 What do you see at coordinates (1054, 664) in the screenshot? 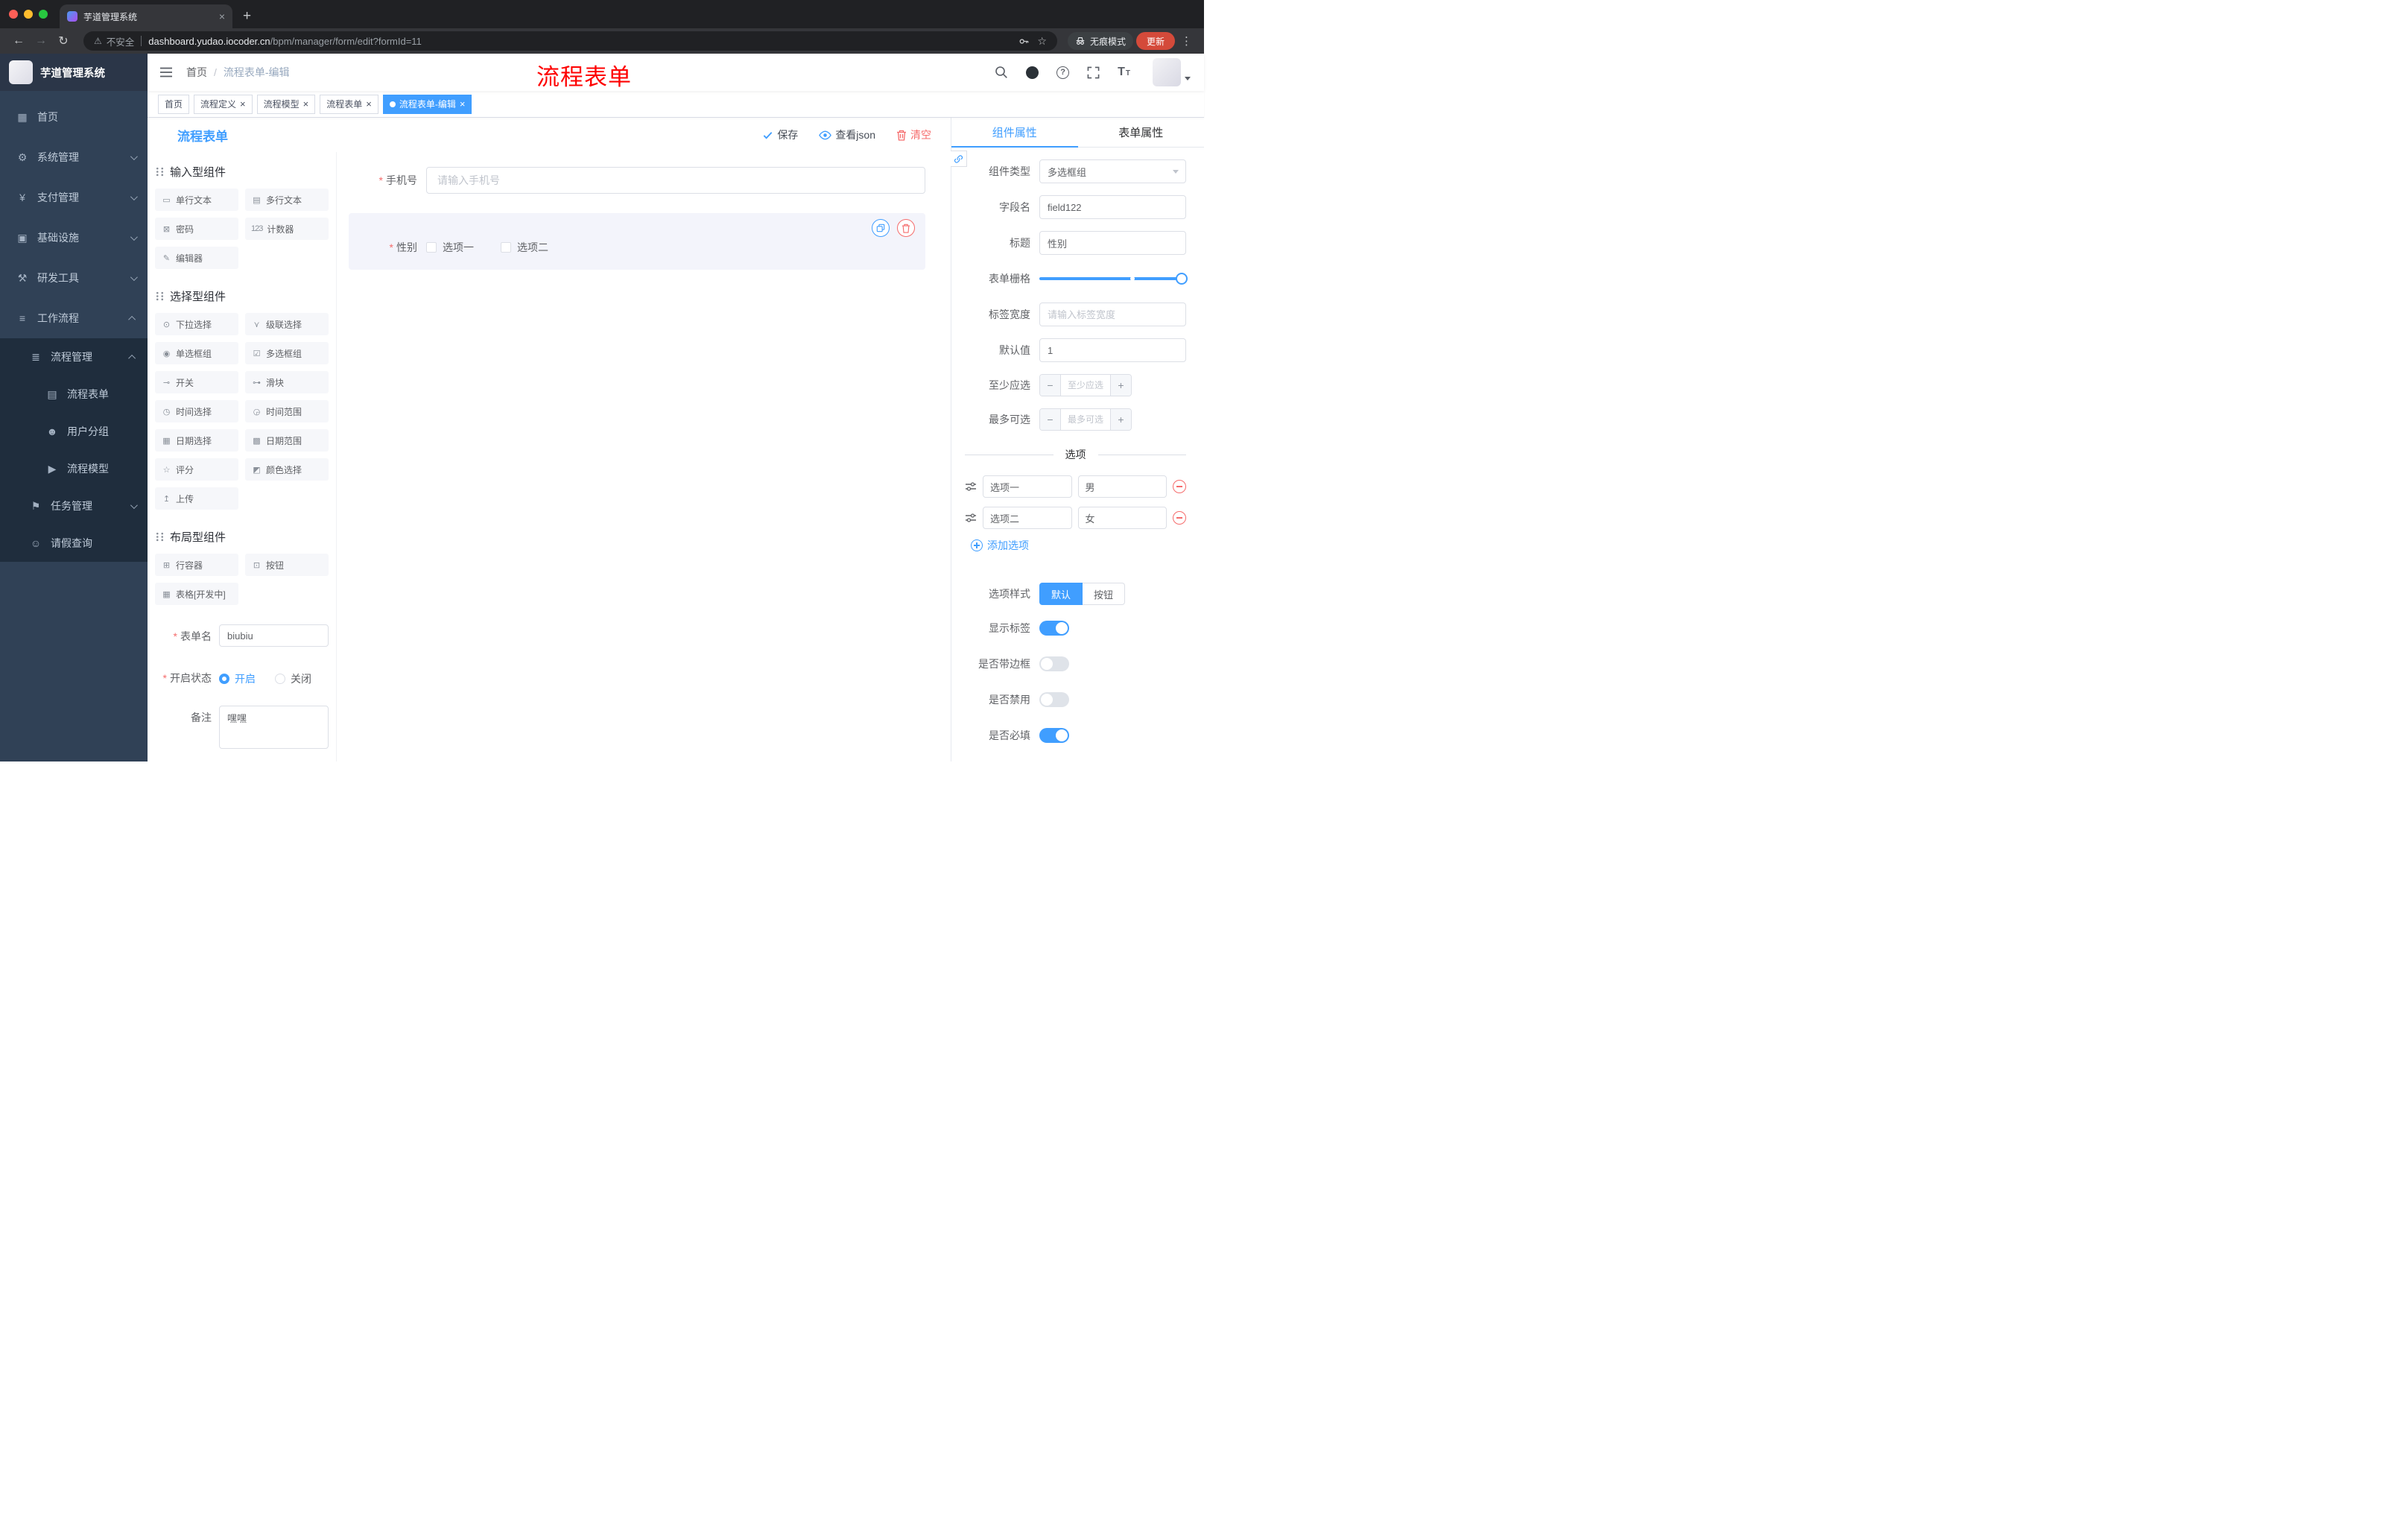
I see `border-switch` at bounding box center [1054, 664].